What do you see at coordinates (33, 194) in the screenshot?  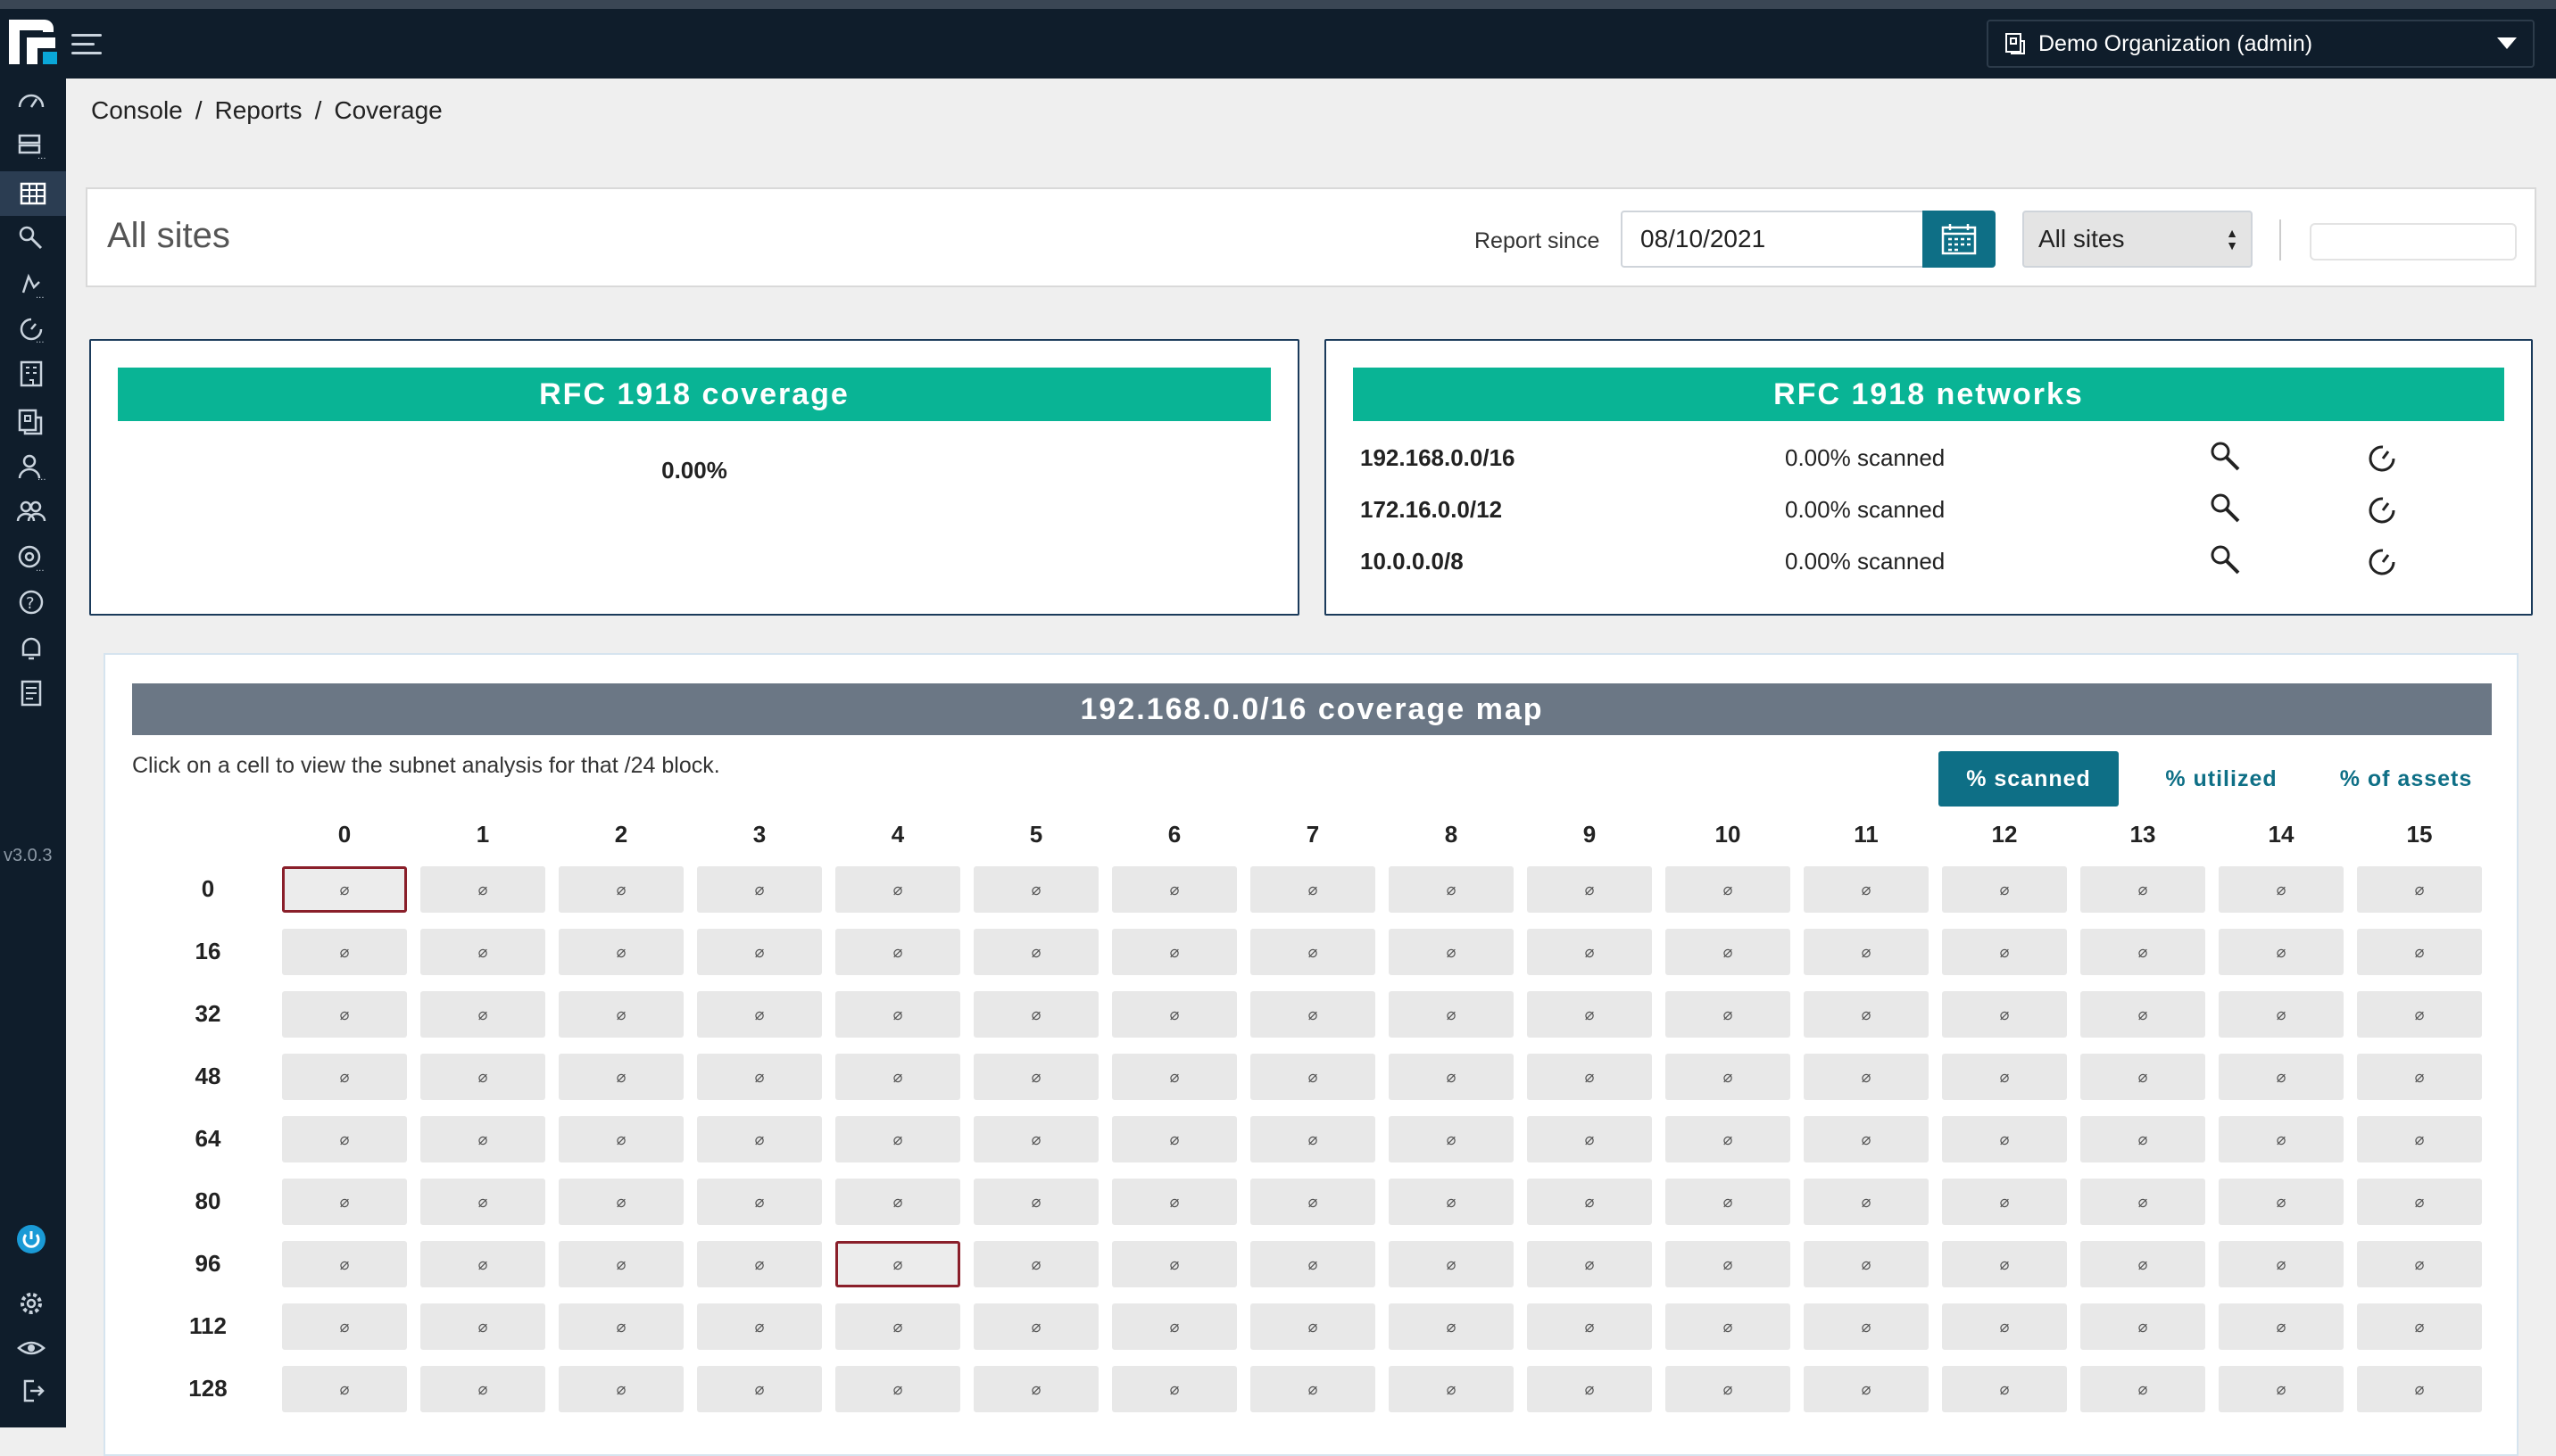 I see `nav-reports-icon` at bounding box center [33, 194].